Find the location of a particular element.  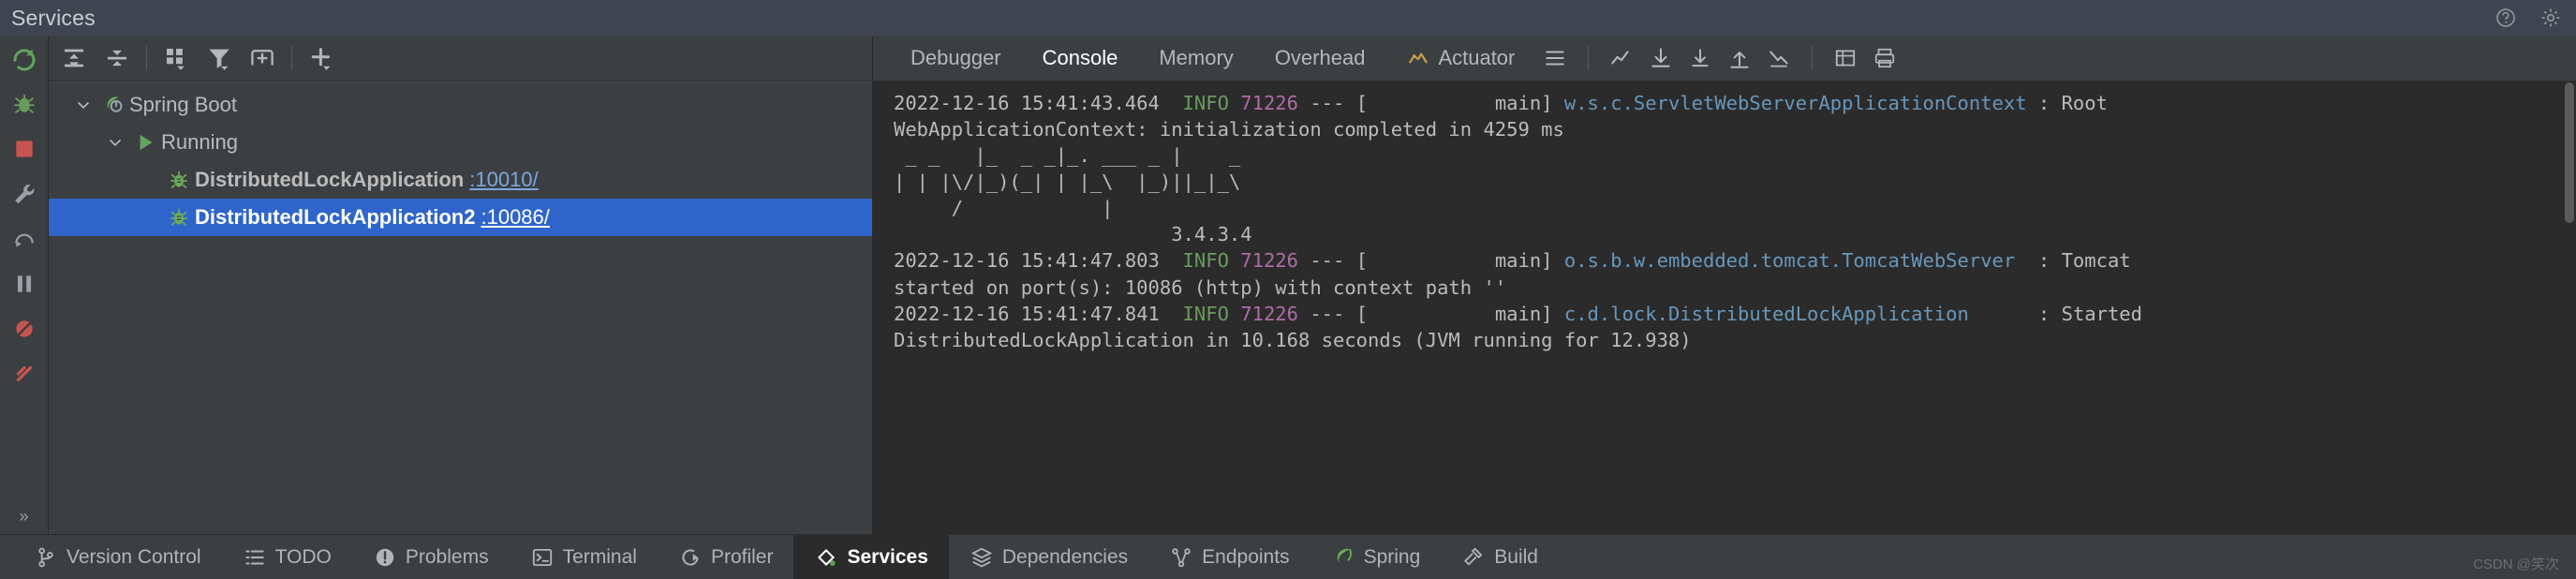

bottom-tab-problems: Problems is located at coordinates (431, 557).